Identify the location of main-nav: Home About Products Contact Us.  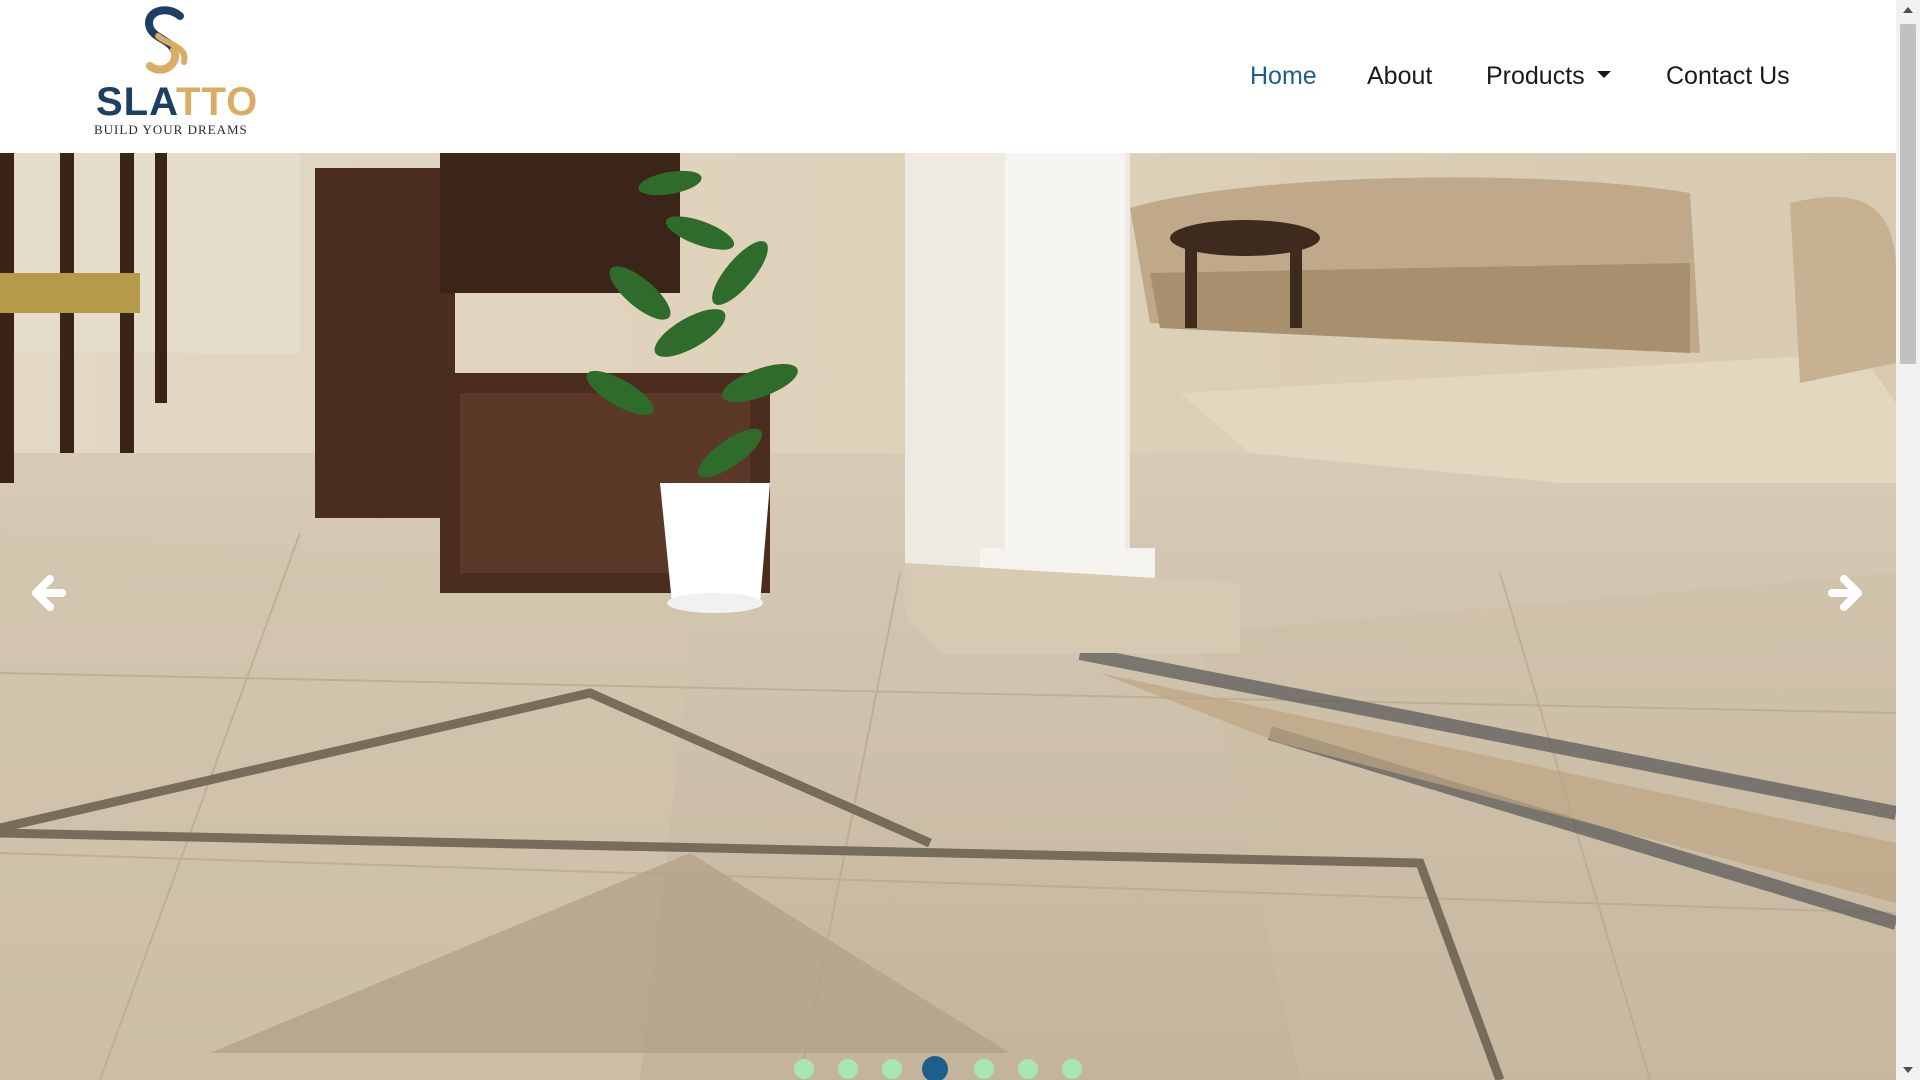
(948, 76).